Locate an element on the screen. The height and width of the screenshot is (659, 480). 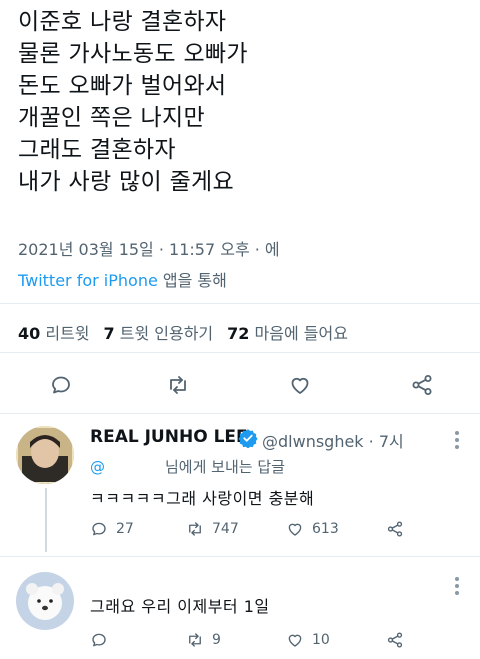
quotes-label: 트윗 인용하기 is located at coordinates (164, 333).